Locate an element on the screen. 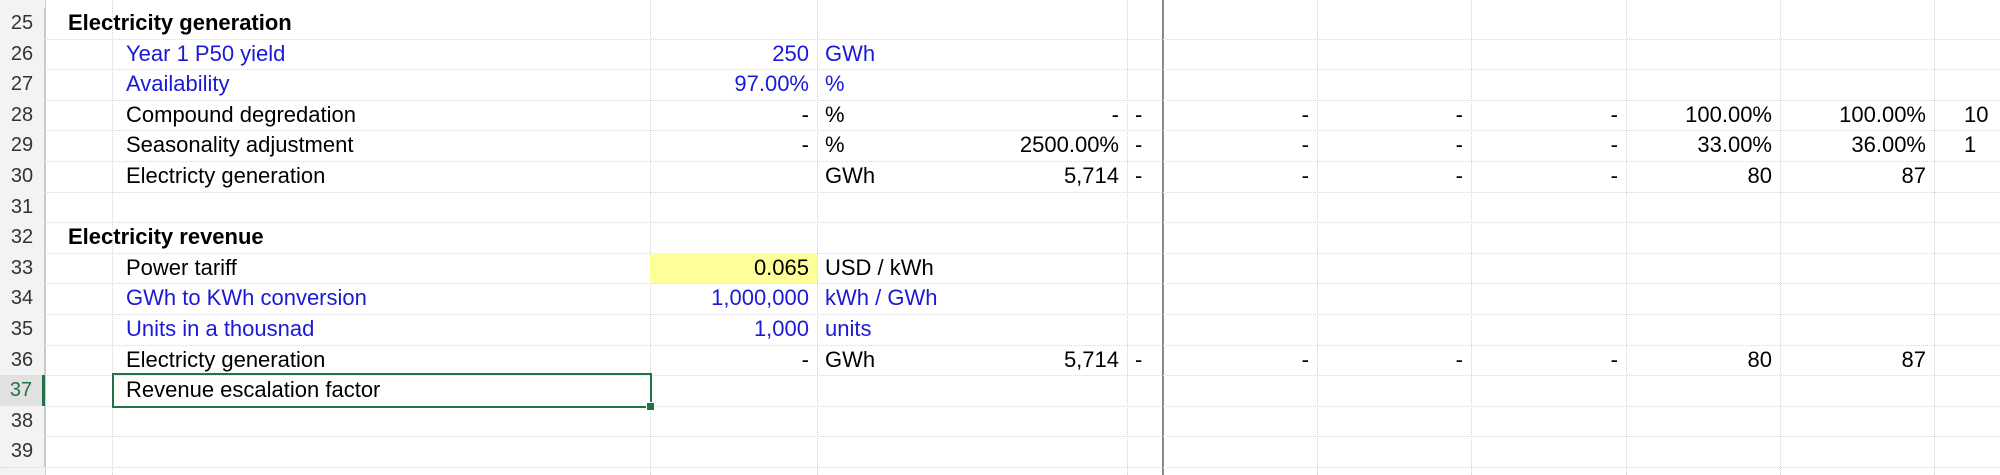 This screenshot has height=475, width=2000. sheet-row: 35 Units in a thousnad 1,000 units is located at coordinates (1000, 330).